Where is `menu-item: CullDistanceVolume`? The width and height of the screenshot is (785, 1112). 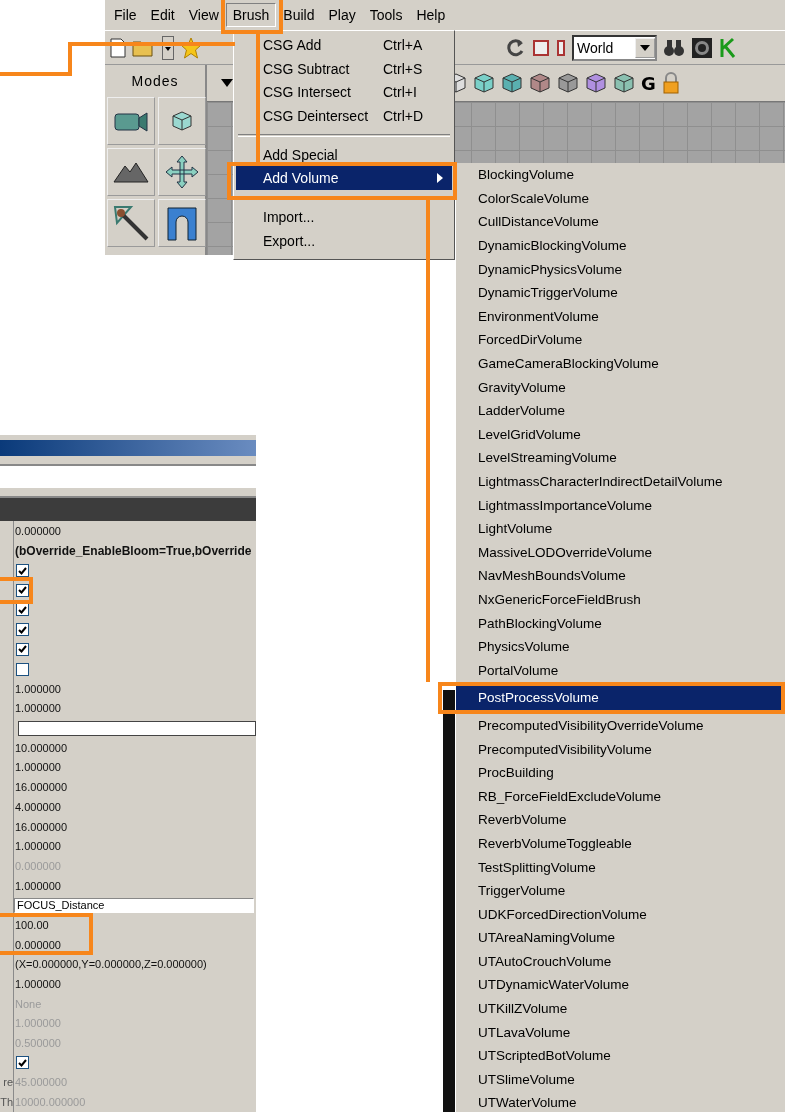
menu-item: CullDistanceVolume is located at coordinates (620, 222).